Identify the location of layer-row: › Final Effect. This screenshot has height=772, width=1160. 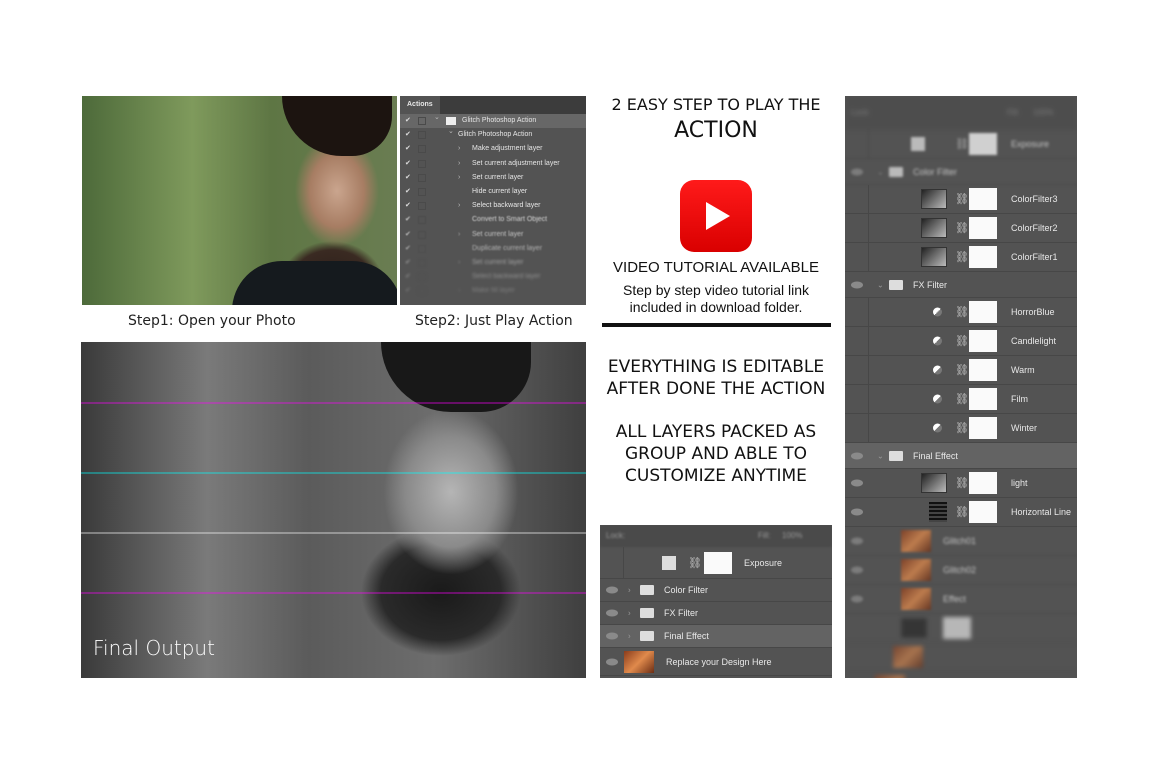
(716, 636).